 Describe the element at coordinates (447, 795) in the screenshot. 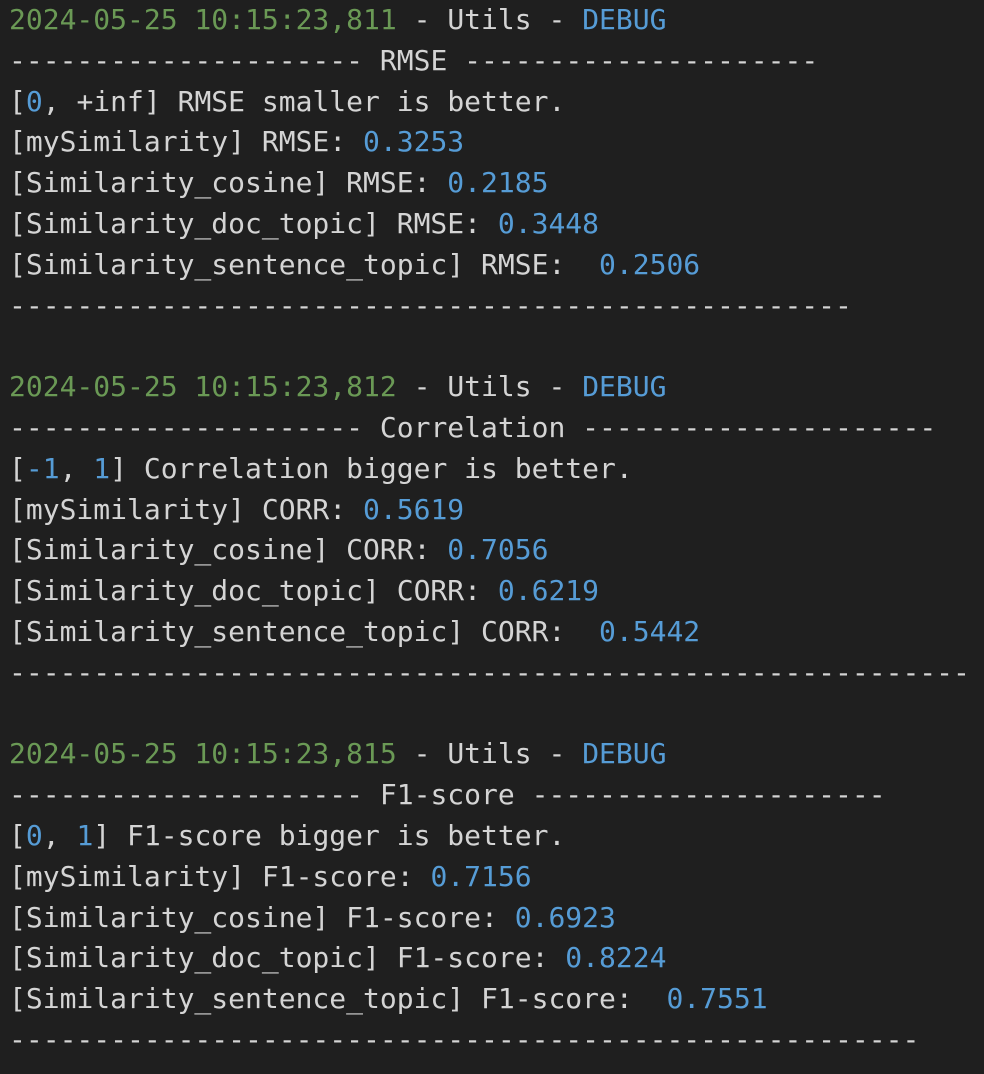

I see `section-title: F1-score` at that location.